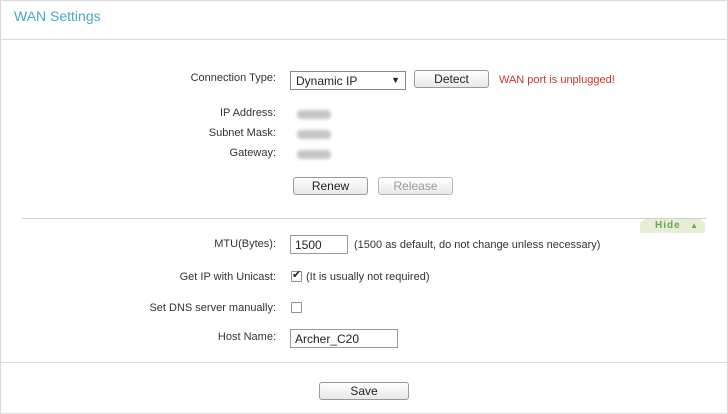 The image size is (728, 414). I want to click on connection-type-value: Dynamic IP, so click(327, 81).